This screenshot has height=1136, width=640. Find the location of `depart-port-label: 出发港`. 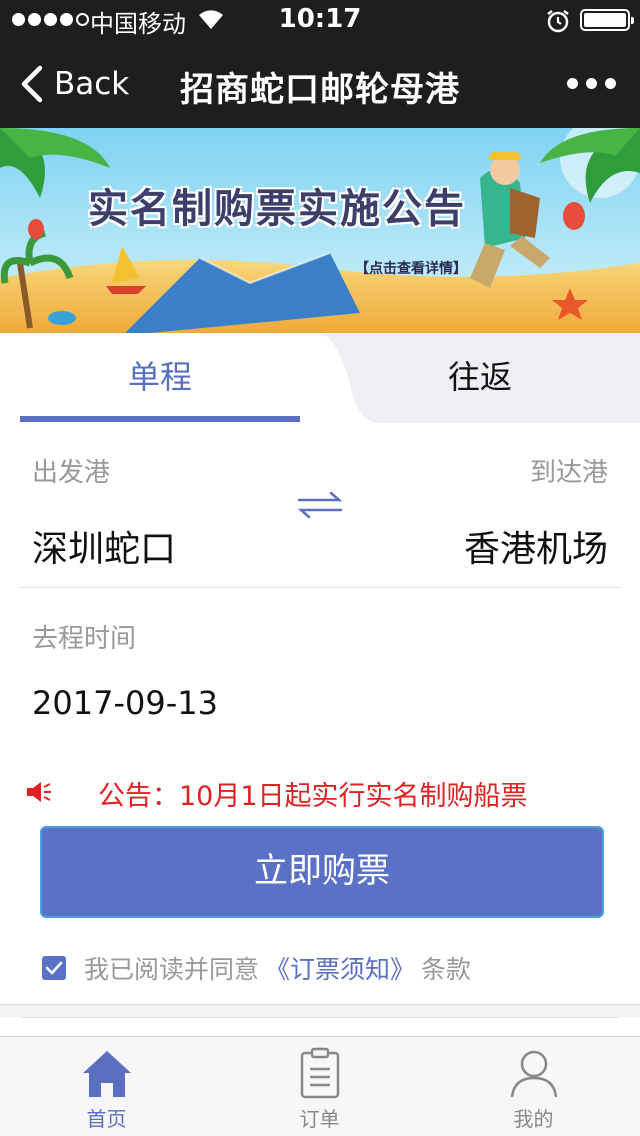

depart-port-label: 出发港 is located at coordinates (71, 473).